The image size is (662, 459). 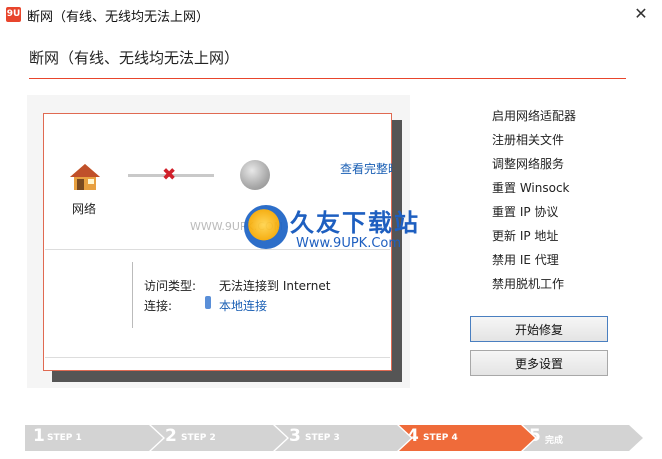 I want to click on plug-icon, so click(x=208, y=302).